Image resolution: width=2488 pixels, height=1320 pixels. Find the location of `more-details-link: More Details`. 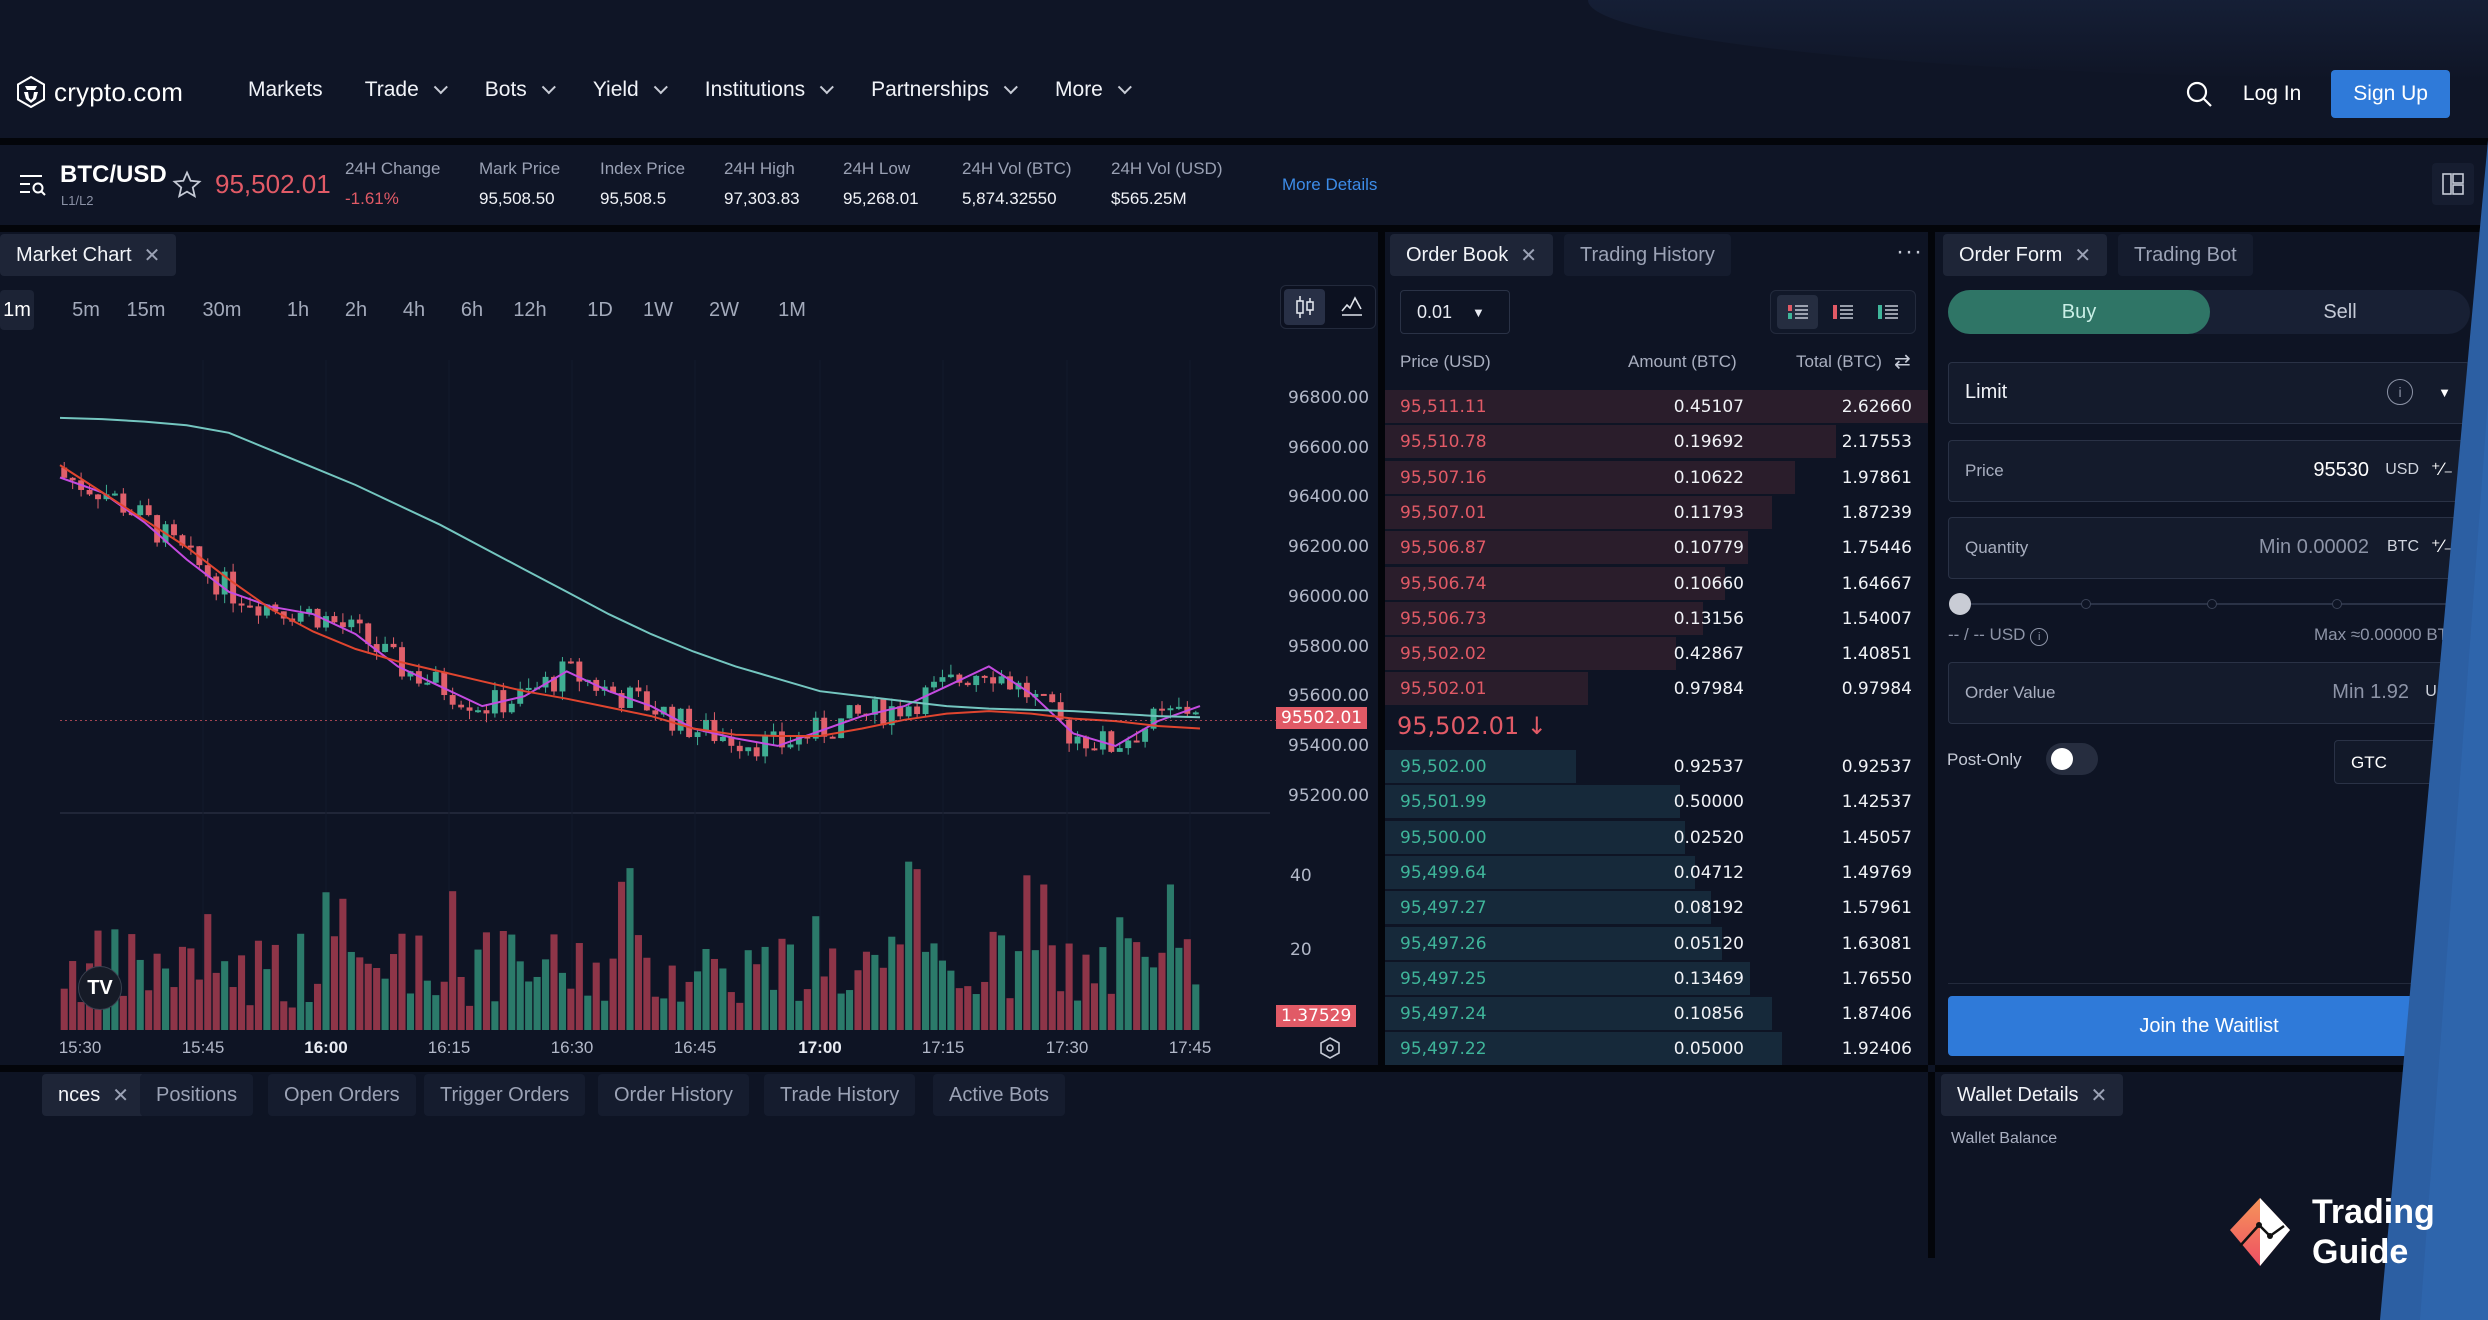

more-details-link: More Details is located at coordinates (1329, 185).